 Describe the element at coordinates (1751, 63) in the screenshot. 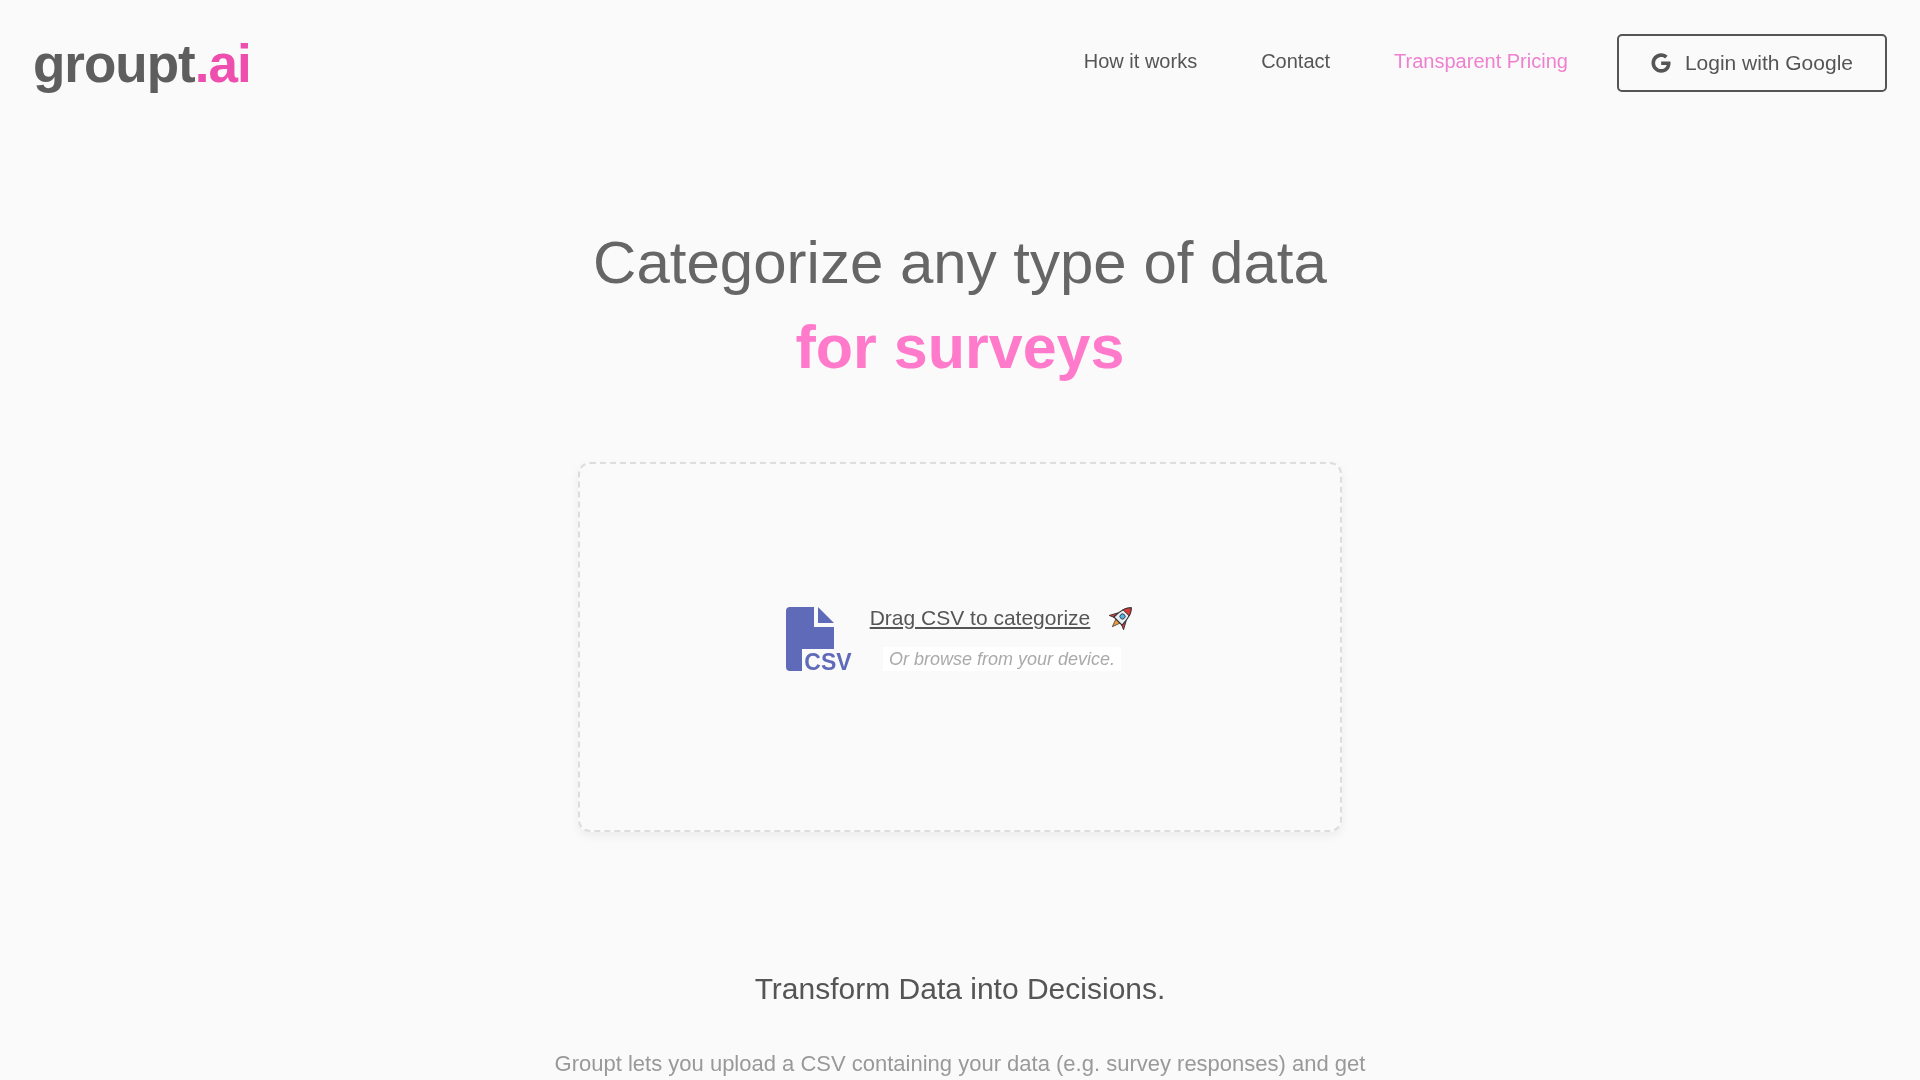

I see `login-button: Login with Google` at that location.